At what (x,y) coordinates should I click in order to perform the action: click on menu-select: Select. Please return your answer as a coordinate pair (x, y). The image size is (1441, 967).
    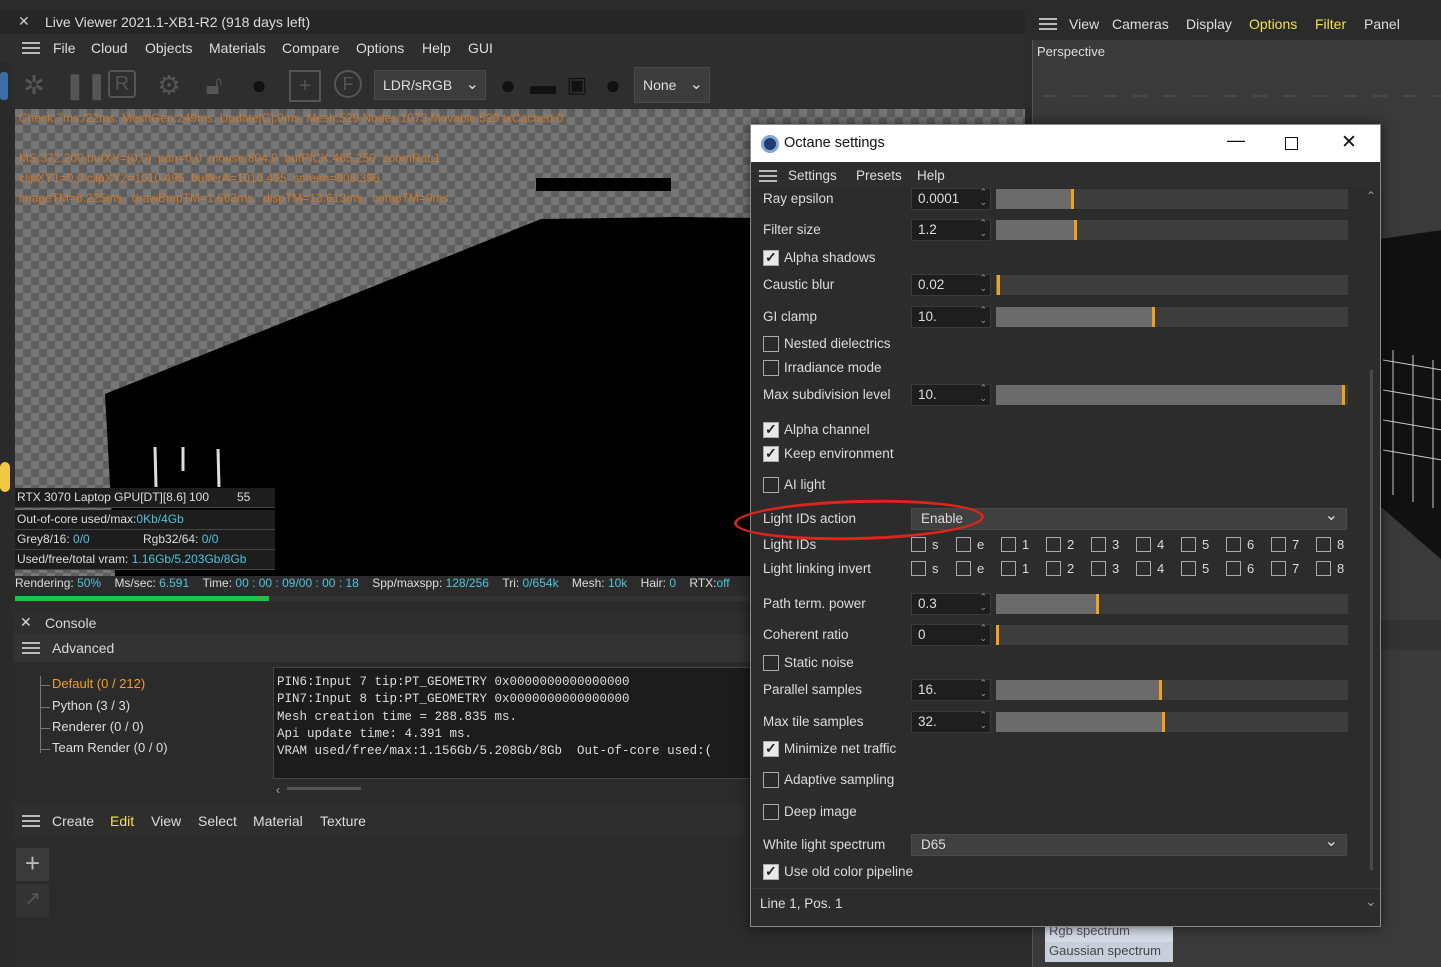
    Looking at the image, I should click on (217, 821).